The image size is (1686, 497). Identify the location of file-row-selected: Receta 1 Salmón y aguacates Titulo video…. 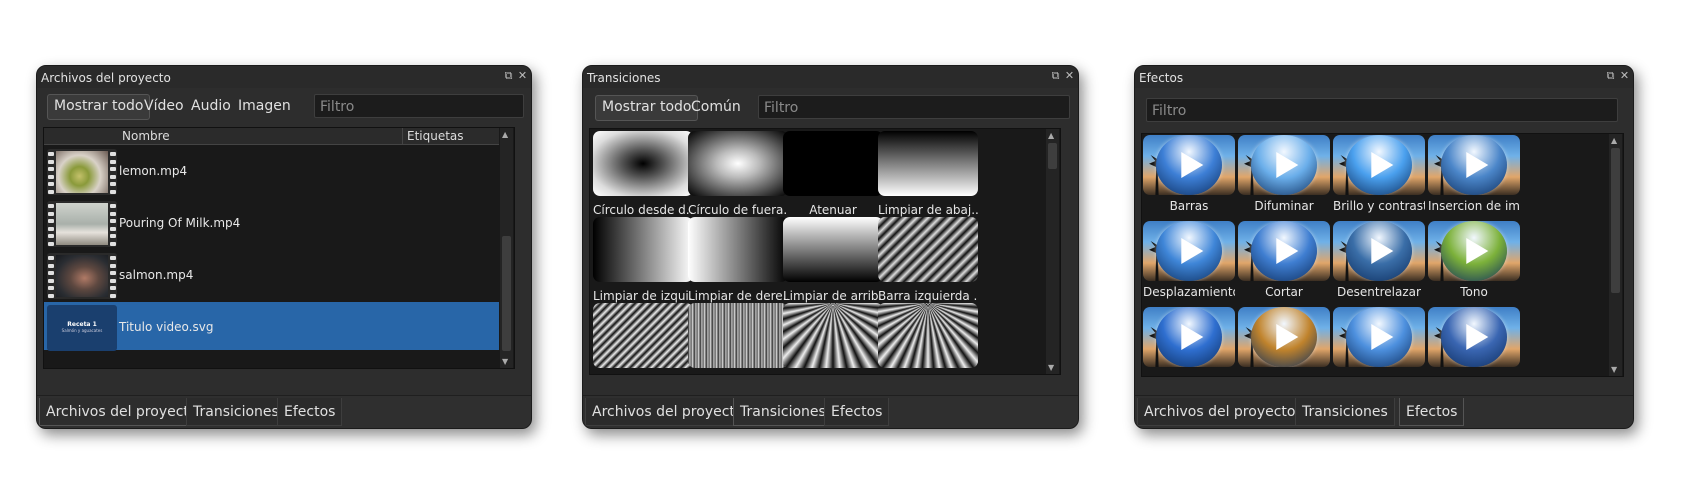
(271, 326).